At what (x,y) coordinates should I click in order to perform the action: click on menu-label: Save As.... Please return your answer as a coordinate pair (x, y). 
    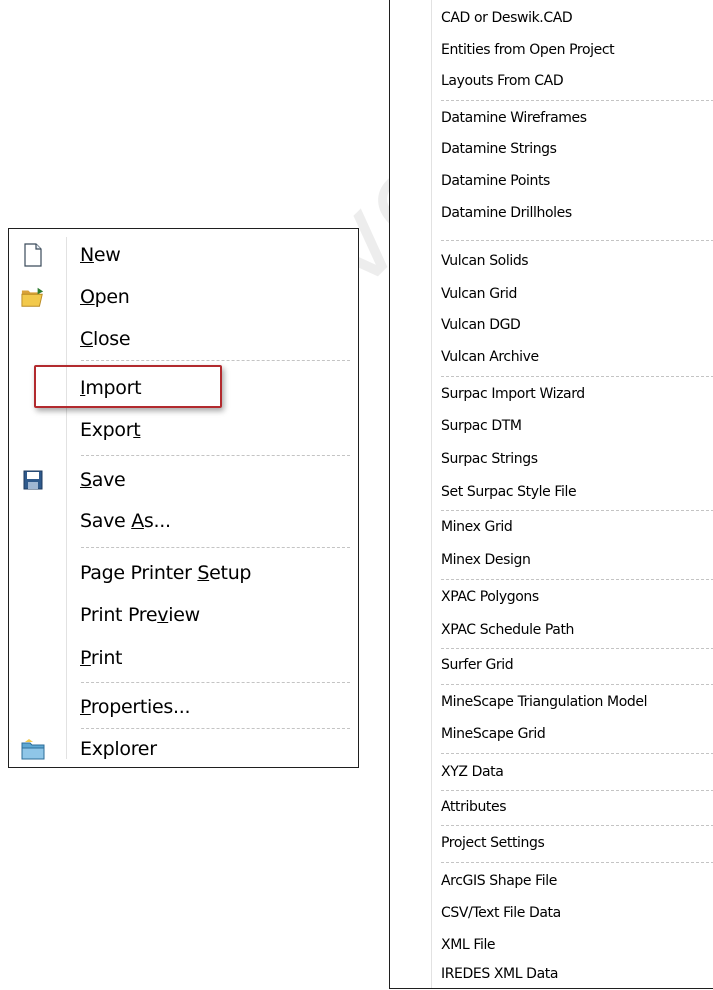
    Looking at the image, I should click on (125, 521).